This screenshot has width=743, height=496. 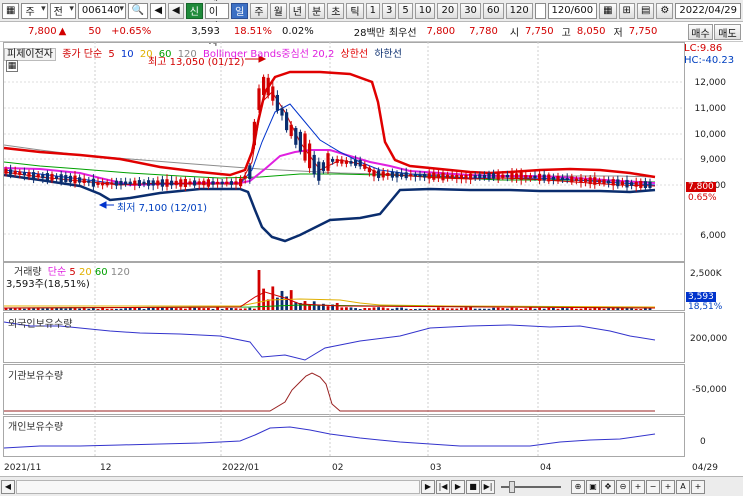 I want to click on buy-button: 매수, so click(x=700, y=32).